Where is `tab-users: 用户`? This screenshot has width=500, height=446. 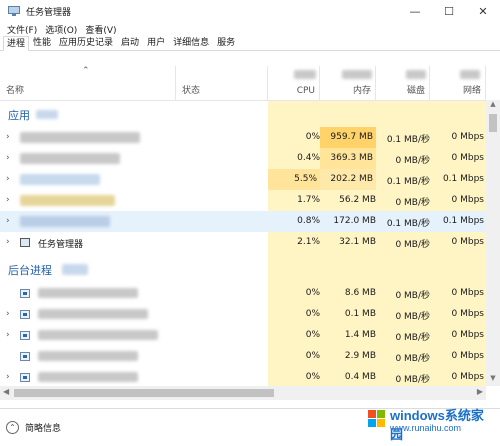 tab-users: 用户 is located at coordinates (156, 42).